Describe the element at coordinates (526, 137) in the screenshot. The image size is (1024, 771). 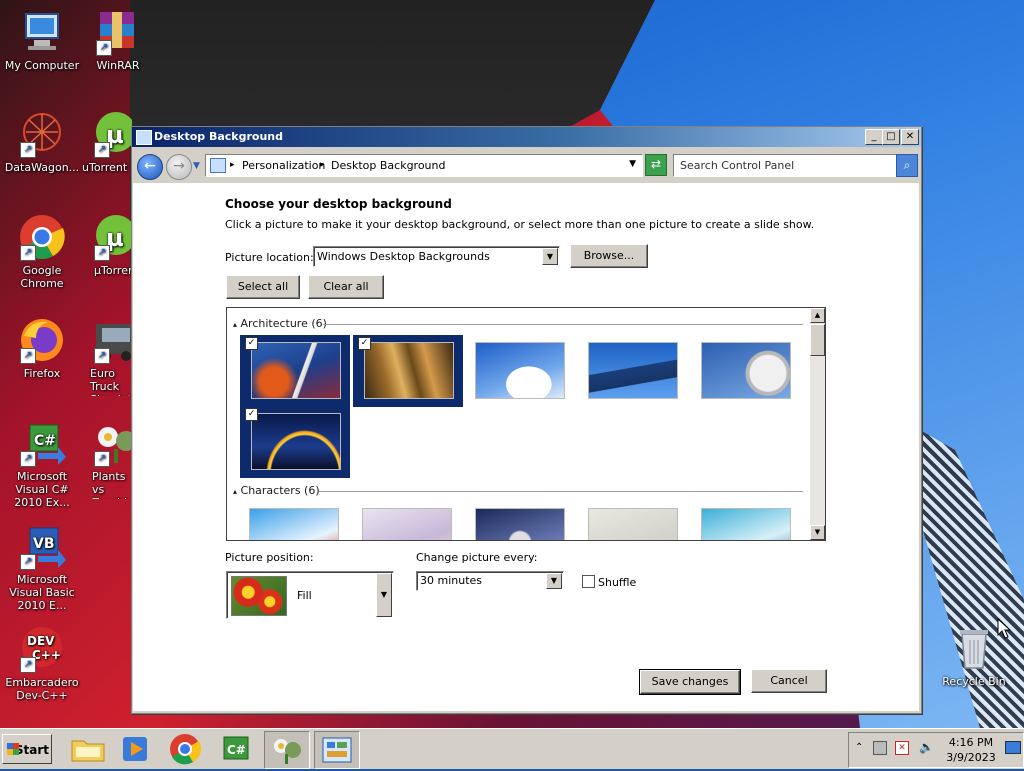
I see `title-bar: Desktop Background _ □ ✕` at that location.